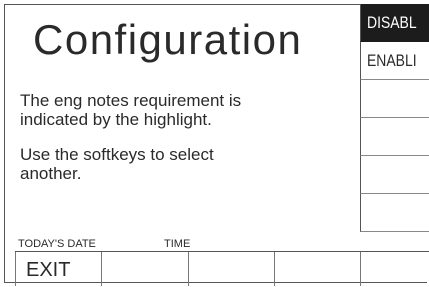 The image size is (429, 287). I want to click on page-title: Configuration, so click(168, 39).